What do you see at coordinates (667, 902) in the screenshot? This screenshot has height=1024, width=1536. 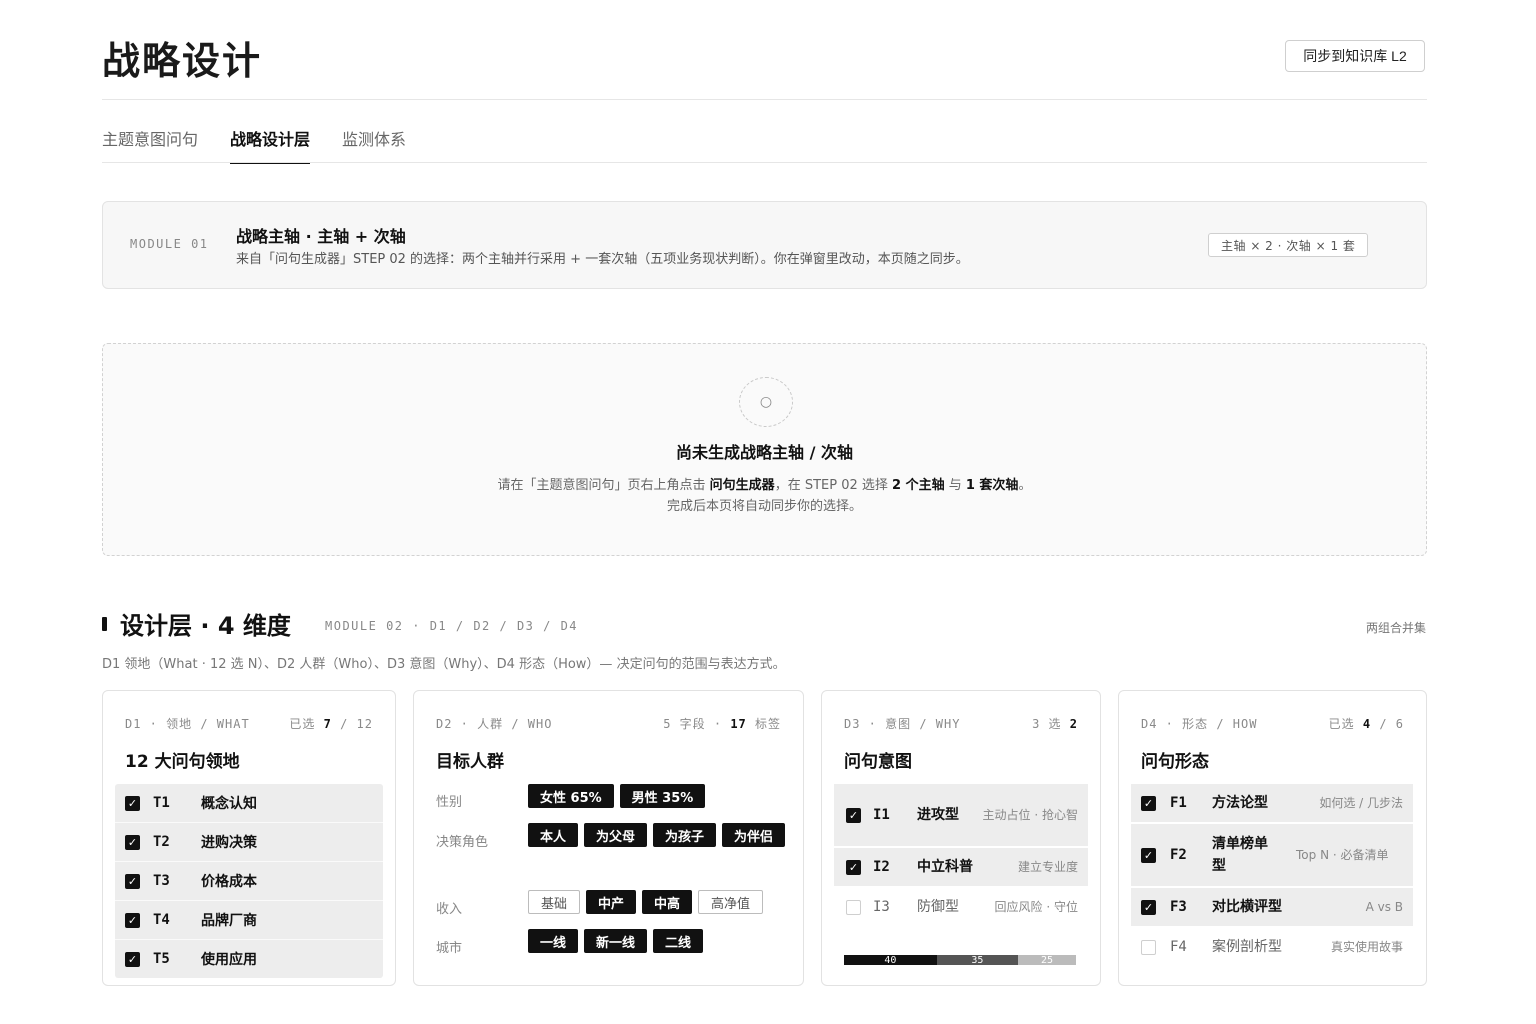 I see `tag-chip: 中高` at bounding box center [667, 902].